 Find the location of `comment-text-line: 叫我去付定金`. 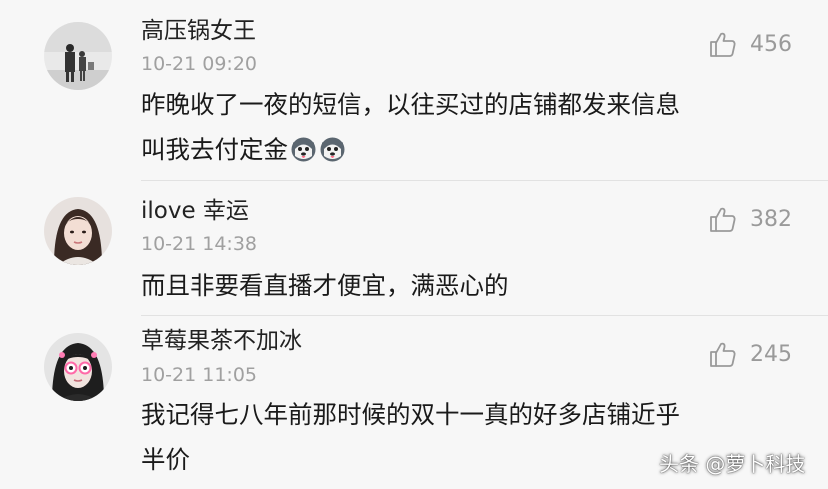

comment-text-line: 叫我去付定金 is located at coordinates (214, 149).